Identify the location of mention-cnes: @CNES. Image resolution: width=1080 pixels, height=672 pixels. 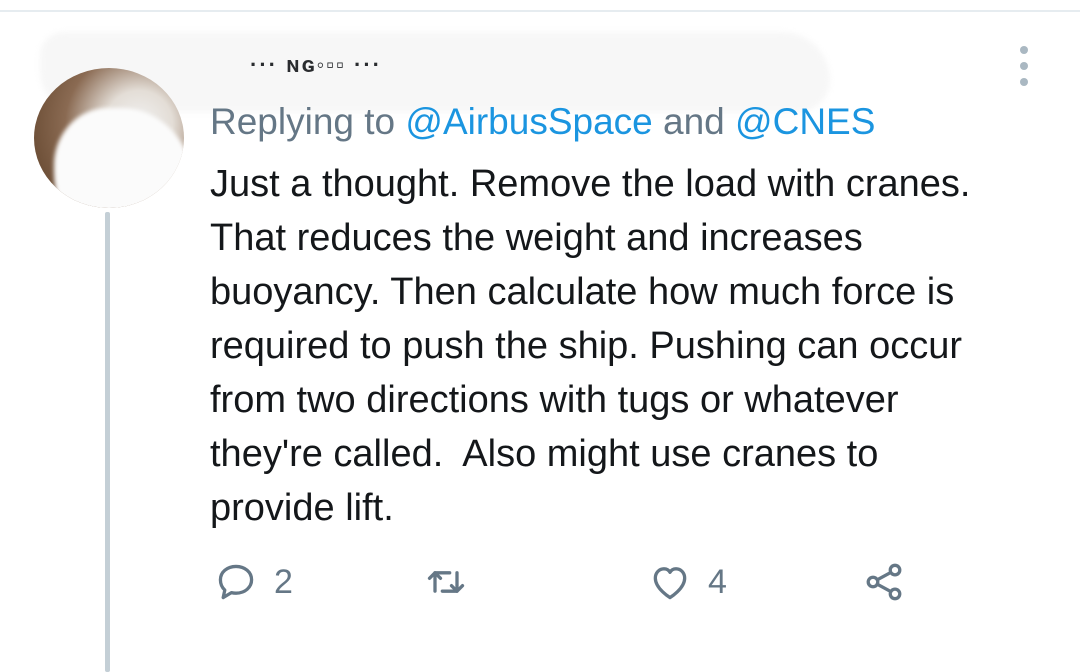
(805, 121).